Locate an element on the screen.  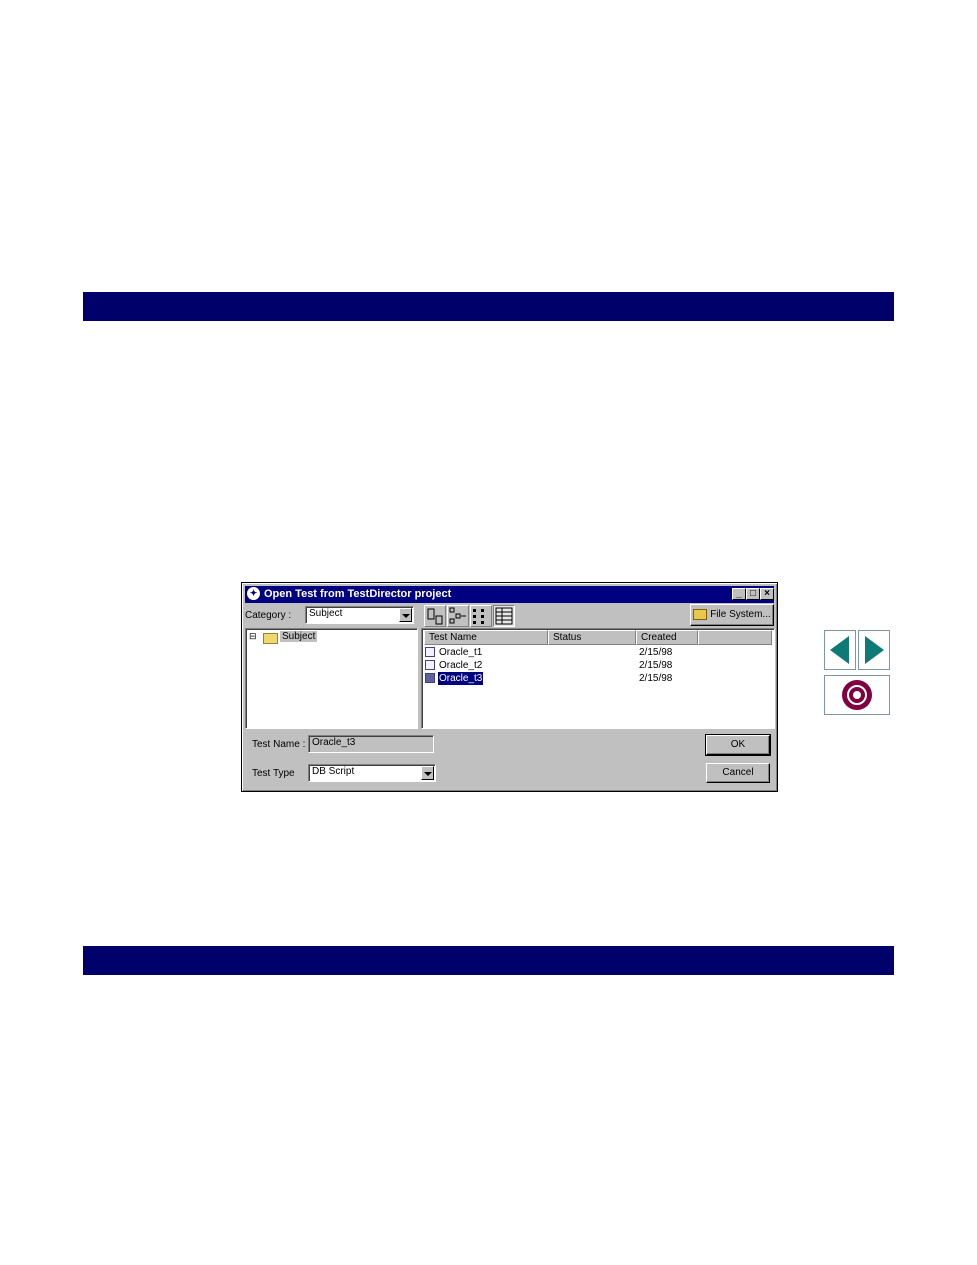
test-type-value: DB Script is located at coordinates (333, 771).